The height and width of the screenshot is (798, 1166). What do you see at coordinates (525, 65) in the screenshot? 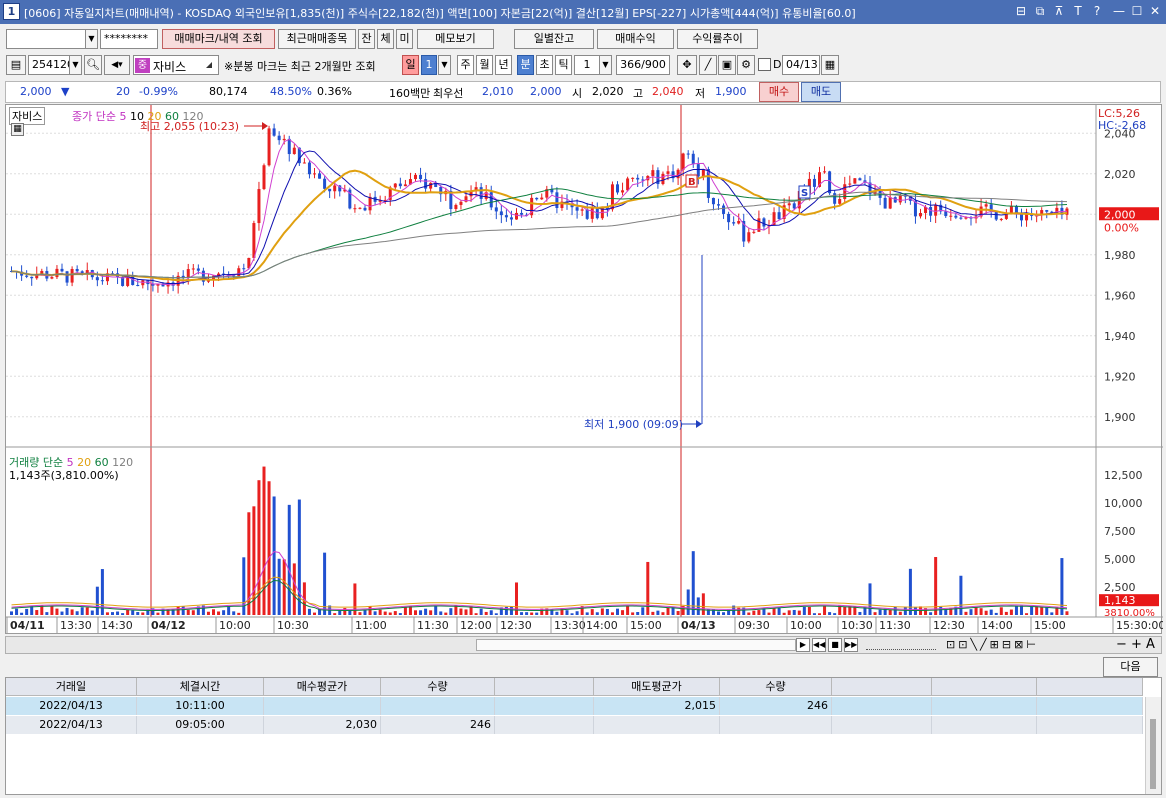
I see `tab-minute: 분` at bounding box center [525, 65].